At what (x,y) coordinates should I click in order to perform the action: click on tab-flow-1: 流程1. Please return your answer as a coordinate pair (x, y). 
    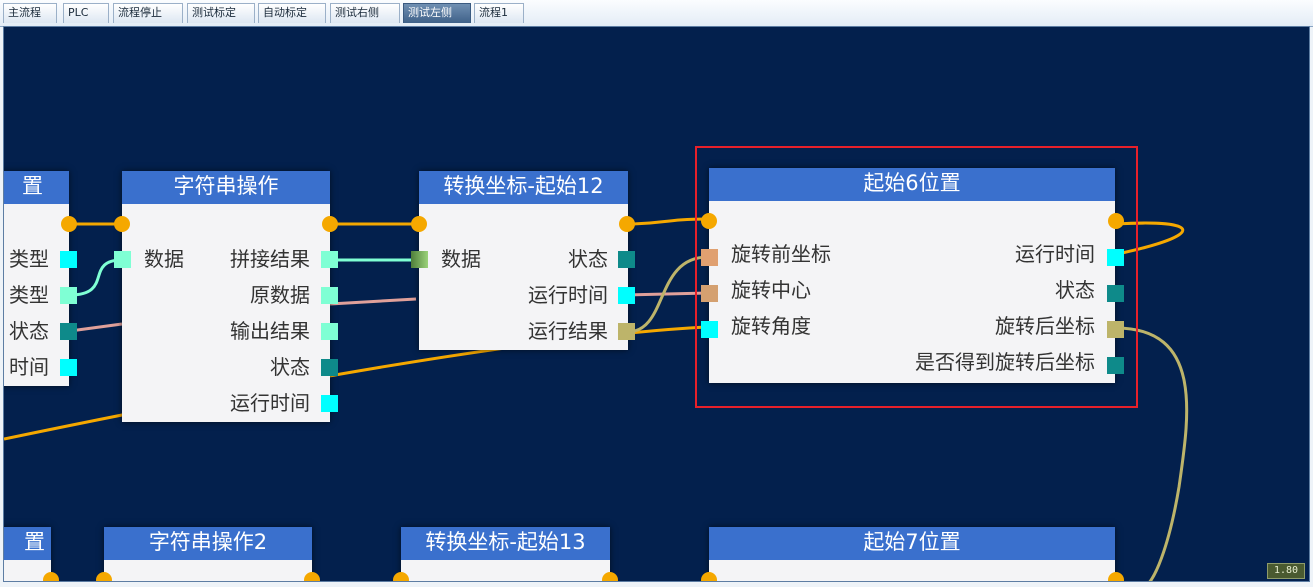
    Looking at the image, I should click on (499, 13).